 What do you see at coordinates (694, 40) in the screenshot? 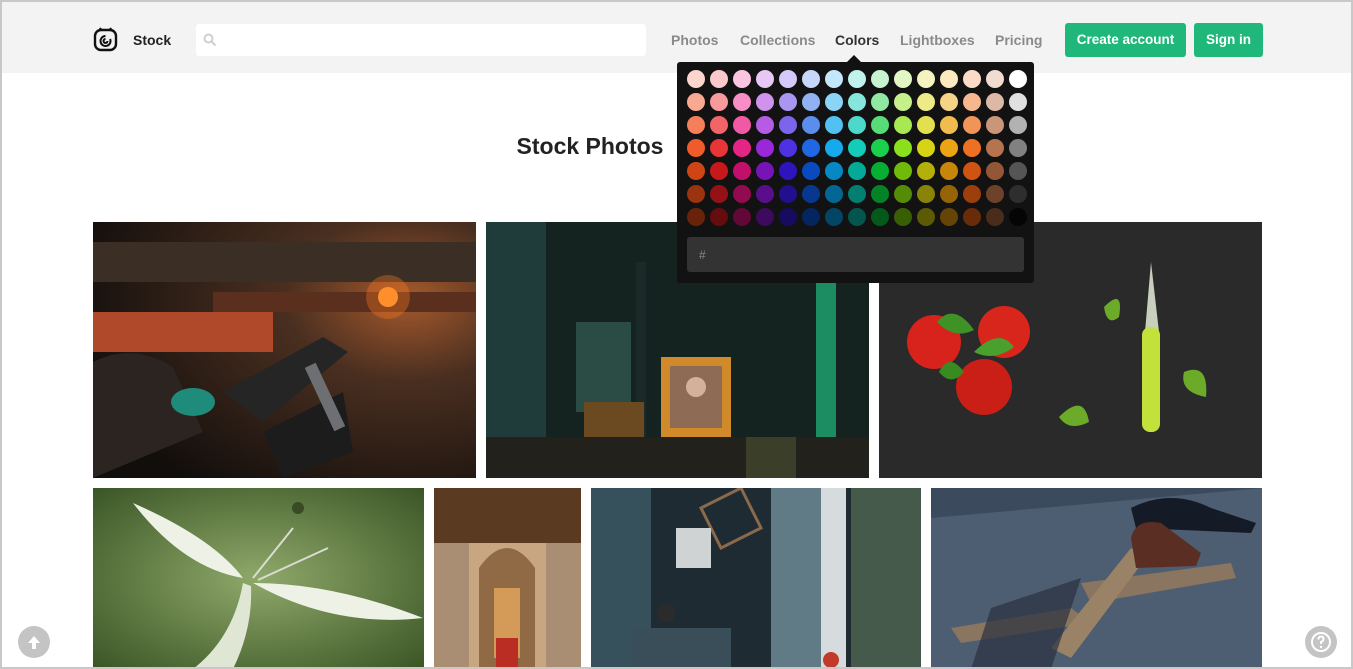
I see `nav-photos: Photos` at bounding box center [694, 40].